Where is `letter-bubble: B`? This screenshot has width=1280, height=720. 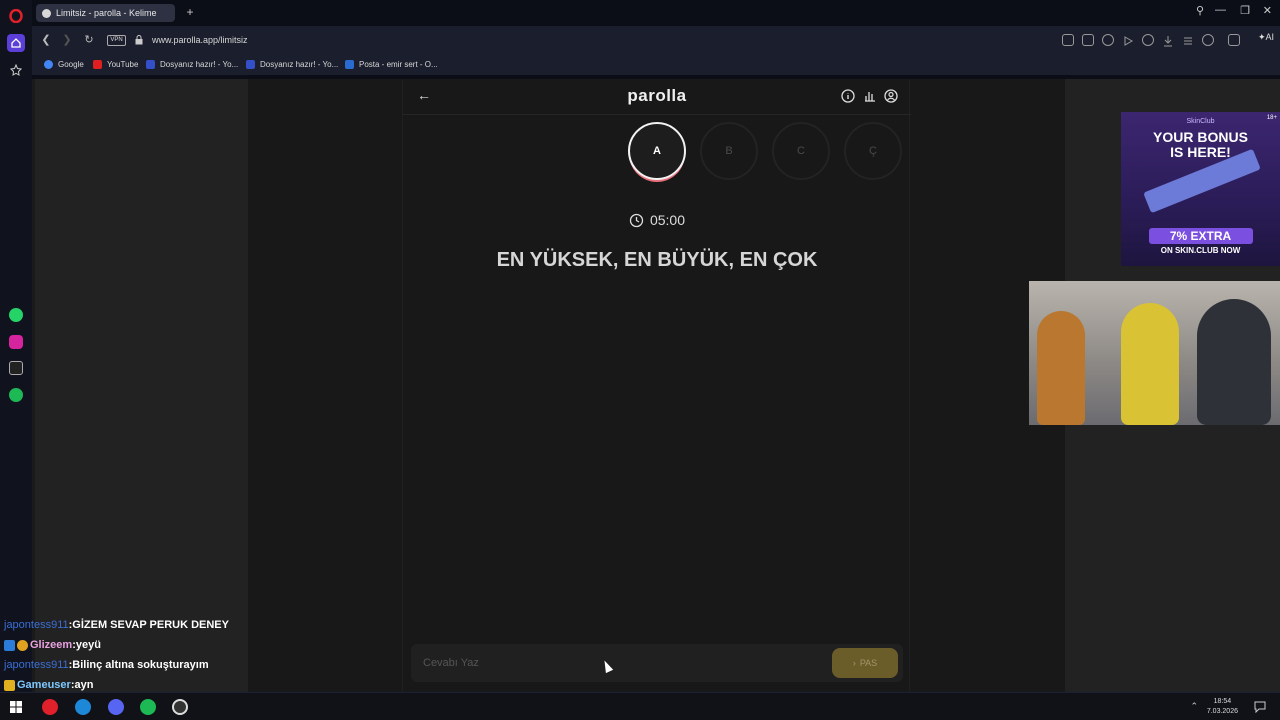 letter-bubble: B is located at coordinates (729, 151).